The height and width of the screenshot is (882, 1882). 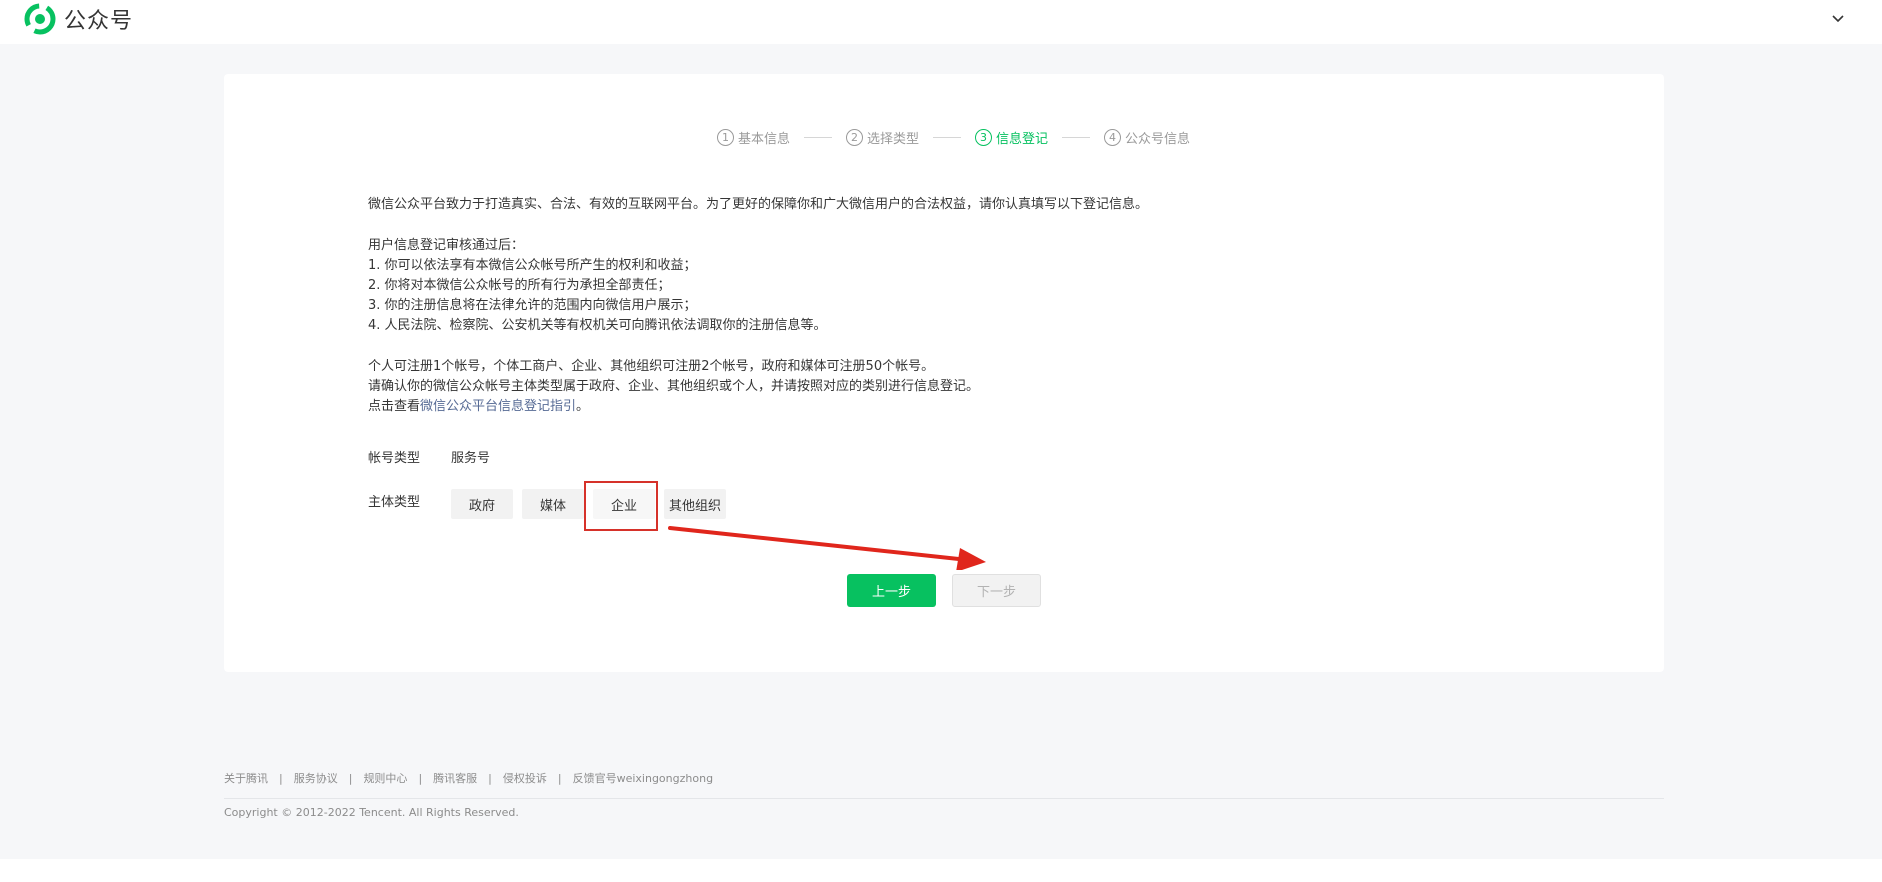 What do you see at coordinates (394, 458) in the screenshot?
I see `account-type-label: 帐号类型` at bounding box center [394, 458].